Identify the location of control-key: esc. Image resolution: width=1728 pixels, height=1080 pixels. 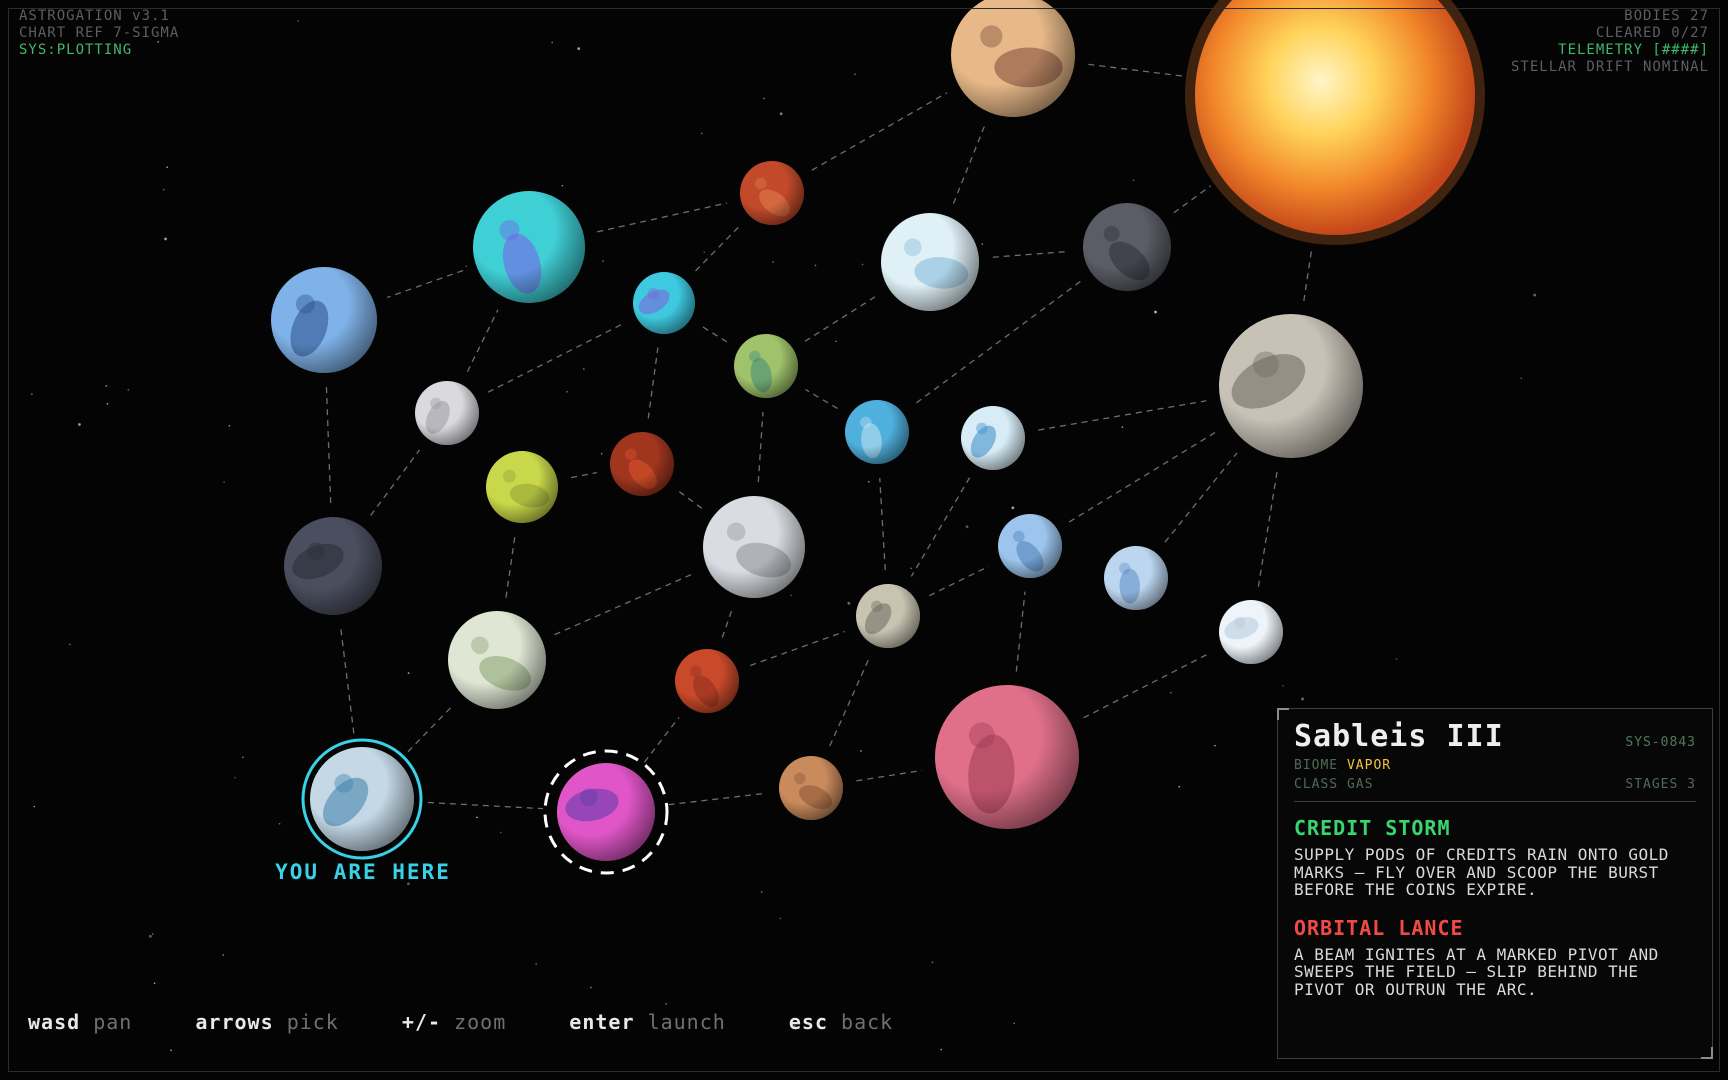
(808, 1022).